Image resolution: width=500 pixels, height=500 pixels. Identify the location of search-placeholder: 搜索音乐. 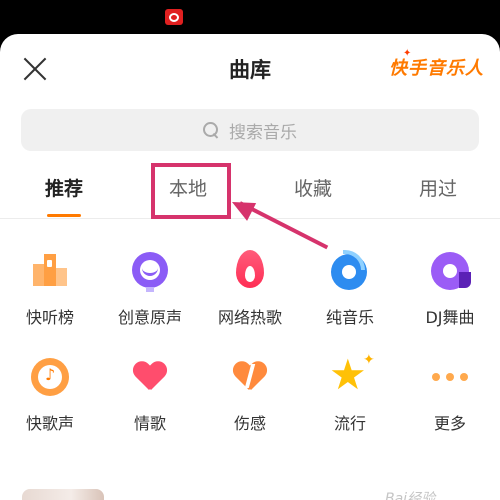
(263, 132).